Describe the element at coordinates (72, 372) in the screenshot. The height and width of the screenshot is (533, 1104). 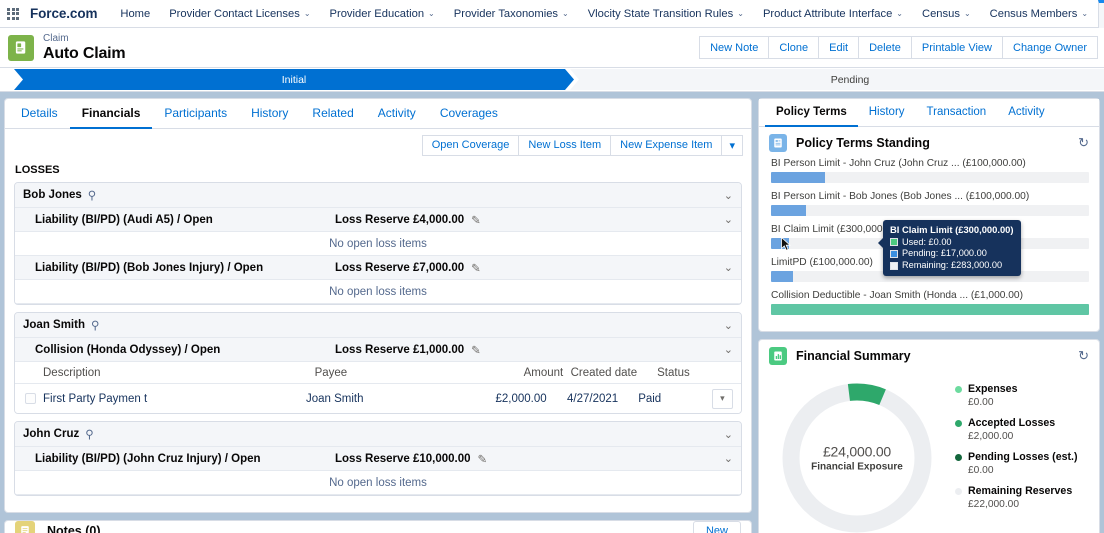
I see `column-header: Description` at that location.